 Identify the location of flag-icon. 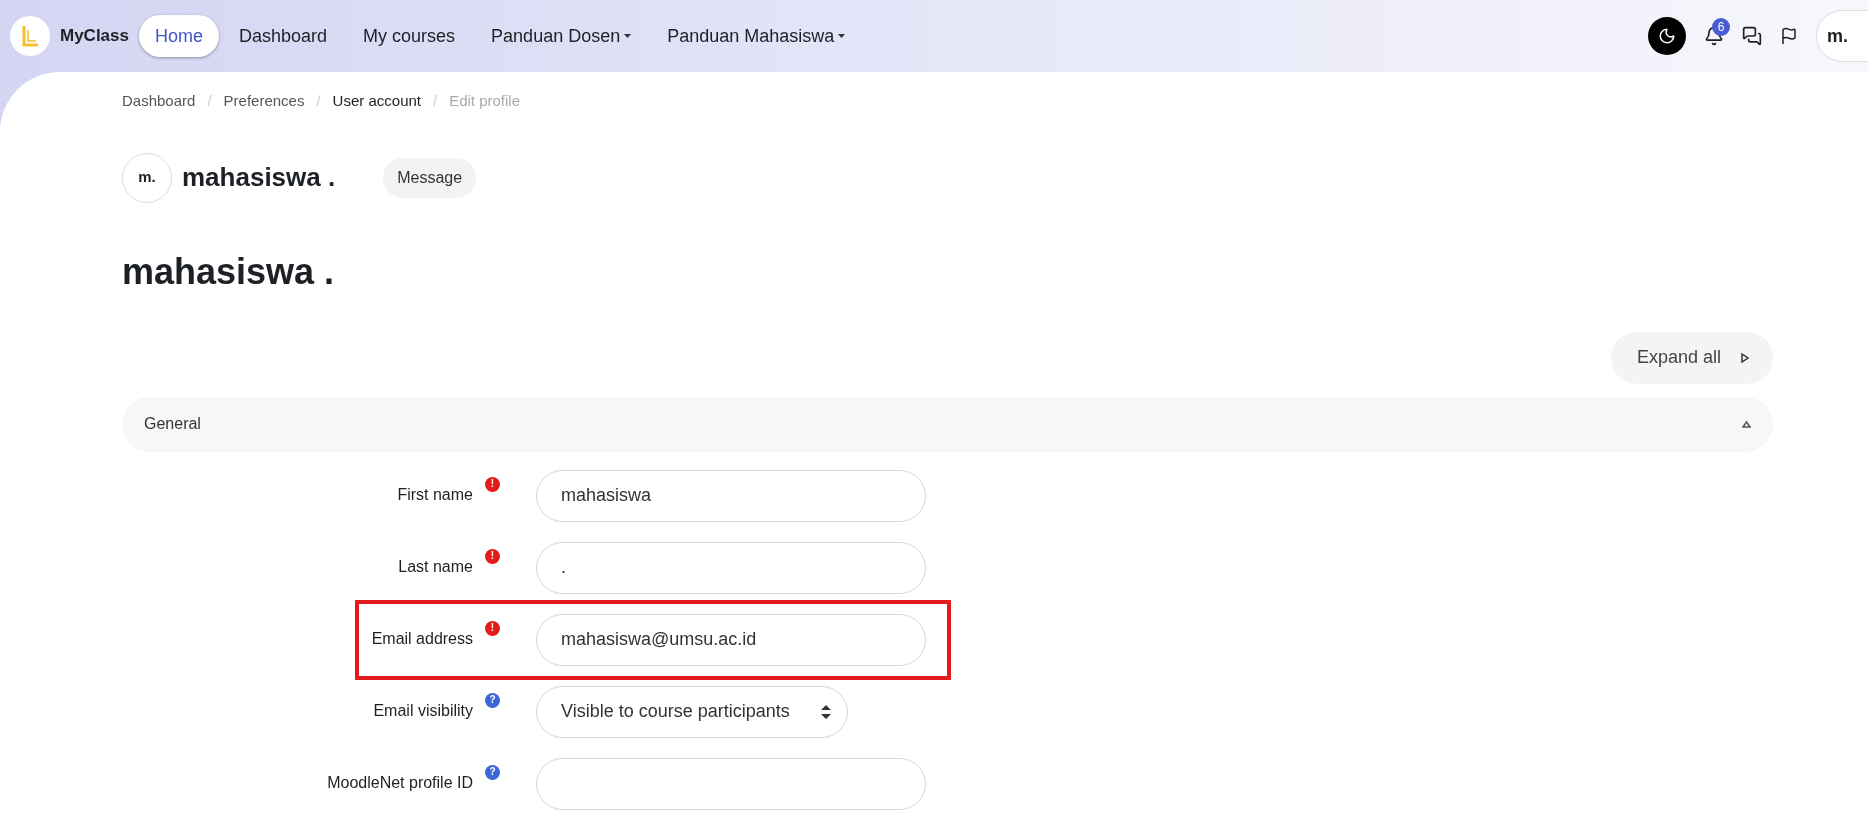
(1789, 36).